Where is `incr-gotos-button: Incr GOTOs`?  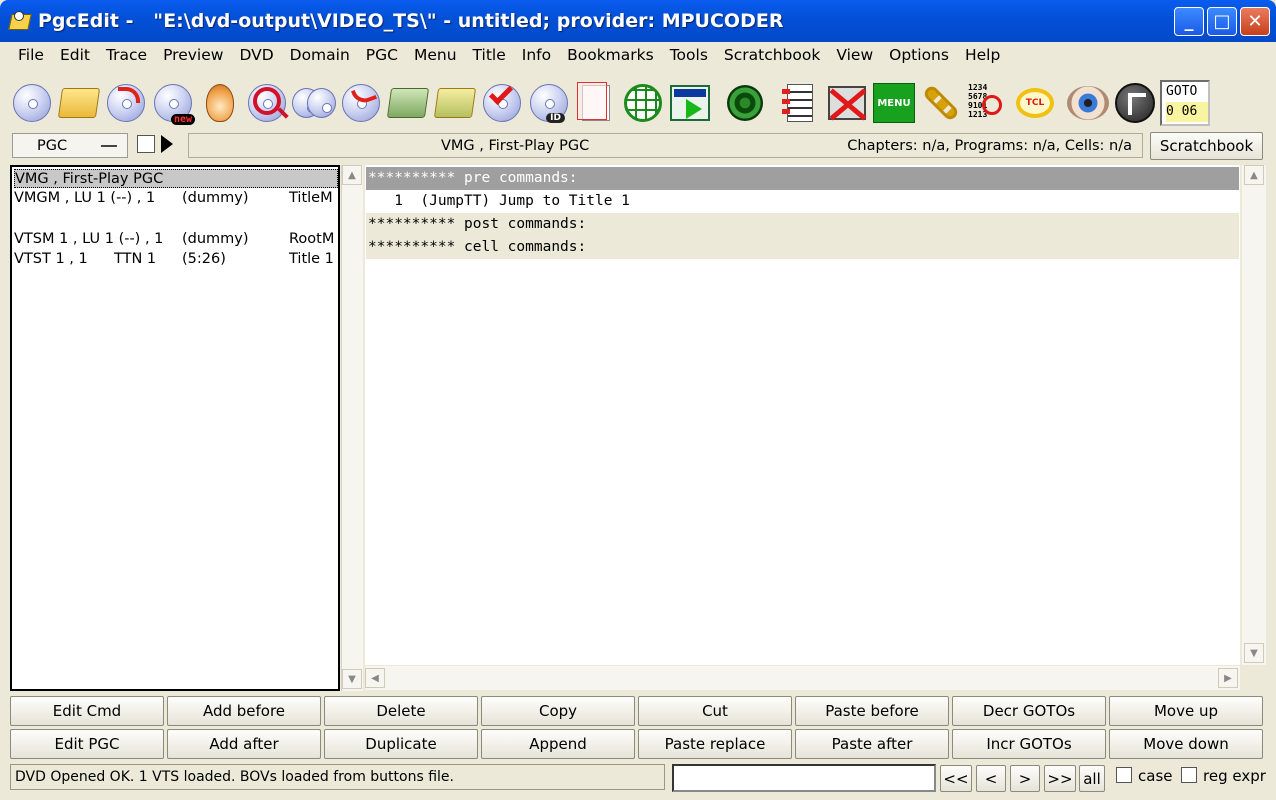
incr-gotos-button: Incr GOTOs is located at coordinates (1029, 744).